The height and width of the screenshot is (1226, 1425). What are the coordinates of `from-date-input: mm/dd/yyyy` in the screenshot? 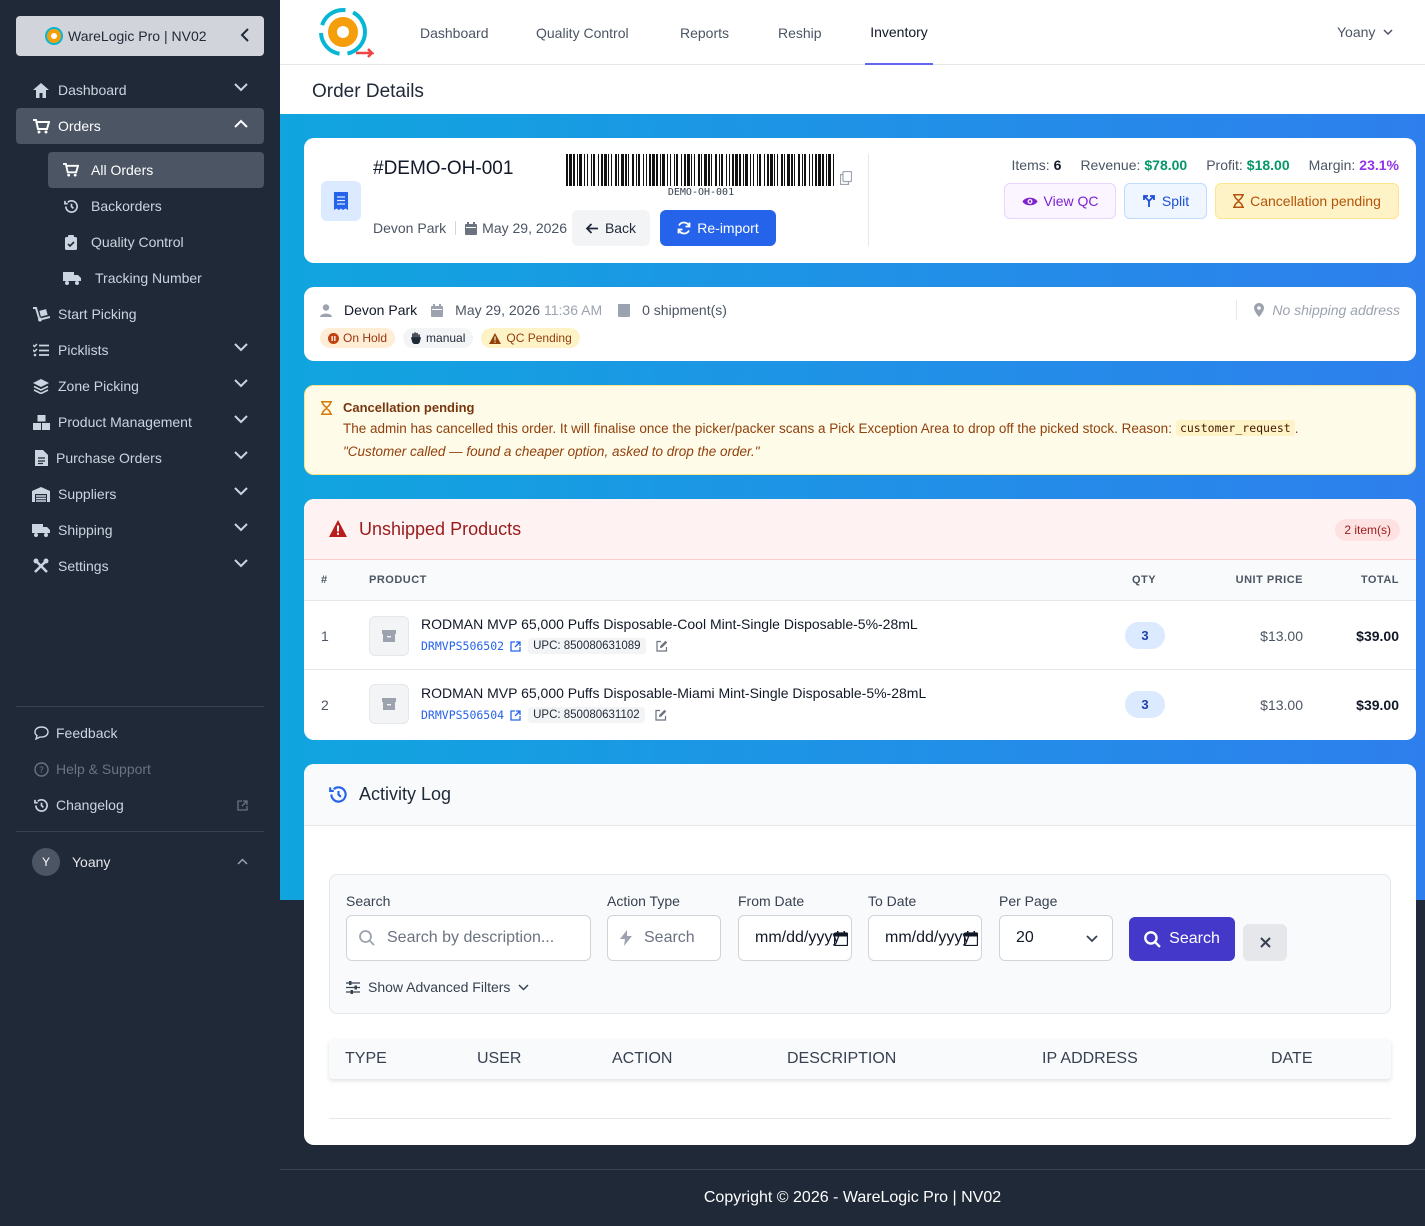 It's located at (795, 938).